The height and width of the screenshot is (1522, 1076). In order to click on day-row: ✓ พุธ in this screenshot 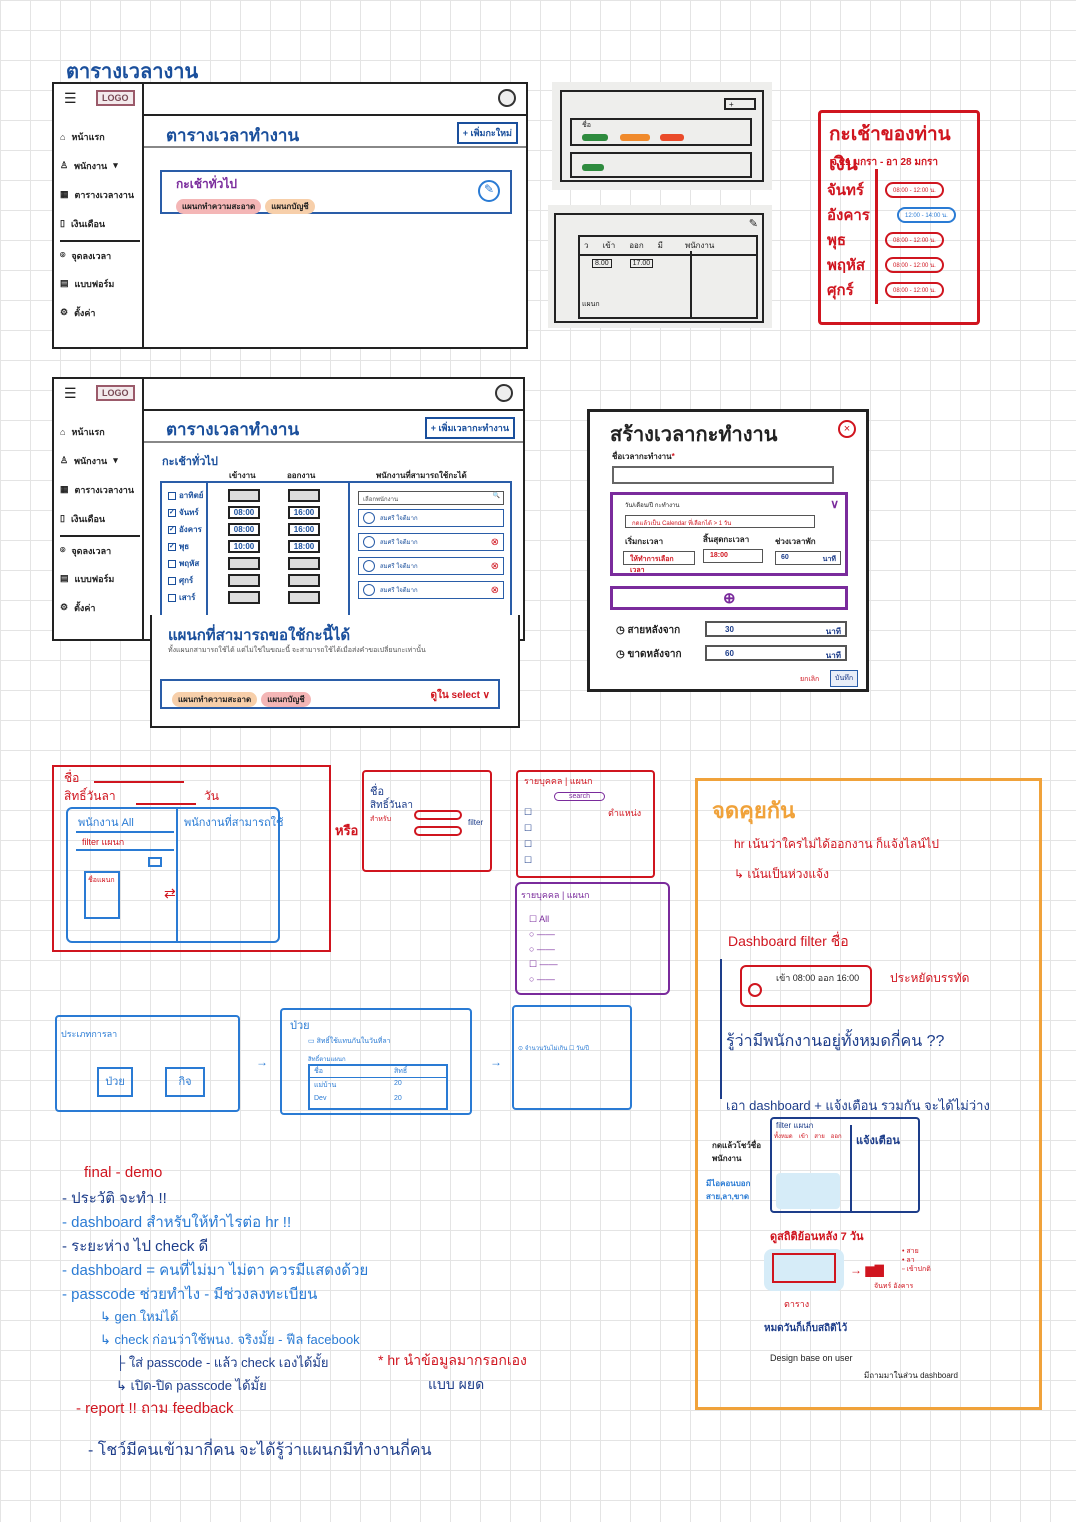, I will do `click(185, 546)`.